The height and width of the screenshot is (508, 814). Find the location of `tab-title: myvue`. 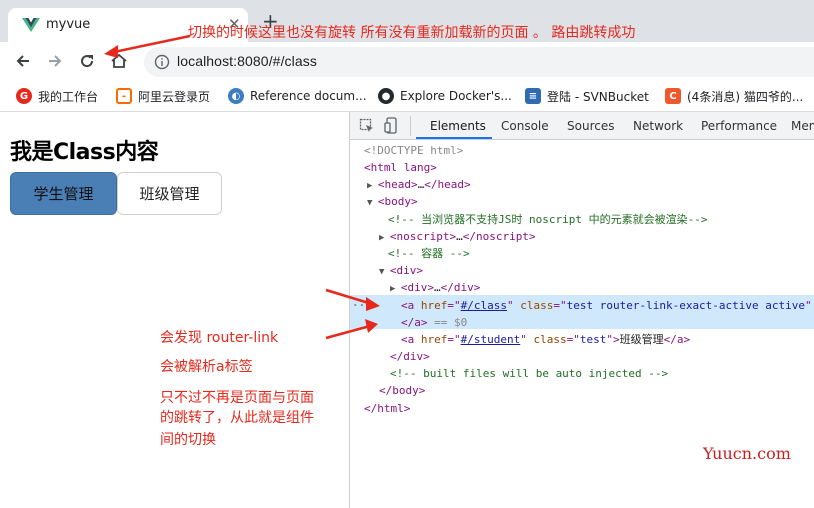

tab-title: myvue is located at coordinates (68, 24).